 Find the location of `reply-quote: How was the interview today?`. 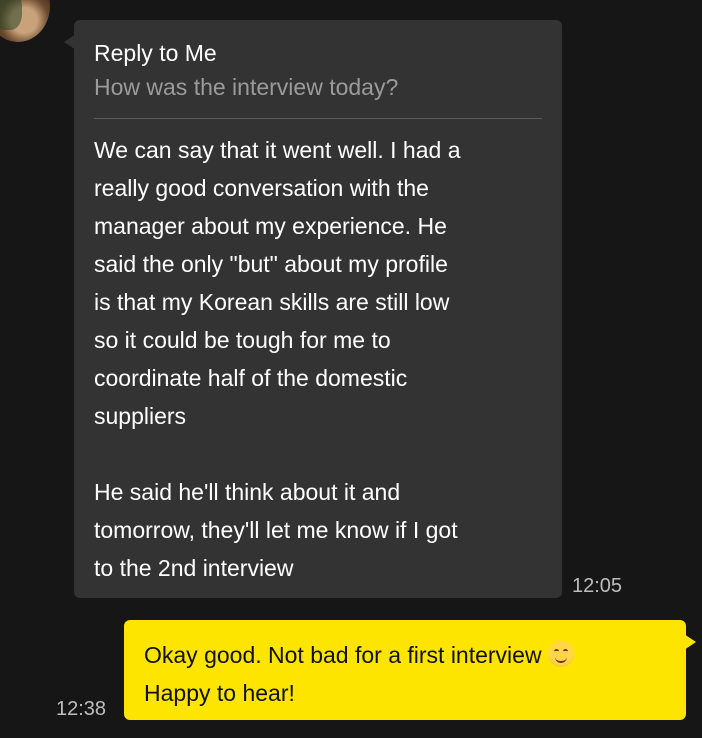

reply-quote: How was the interview today? is located at coordinates (246, 87).